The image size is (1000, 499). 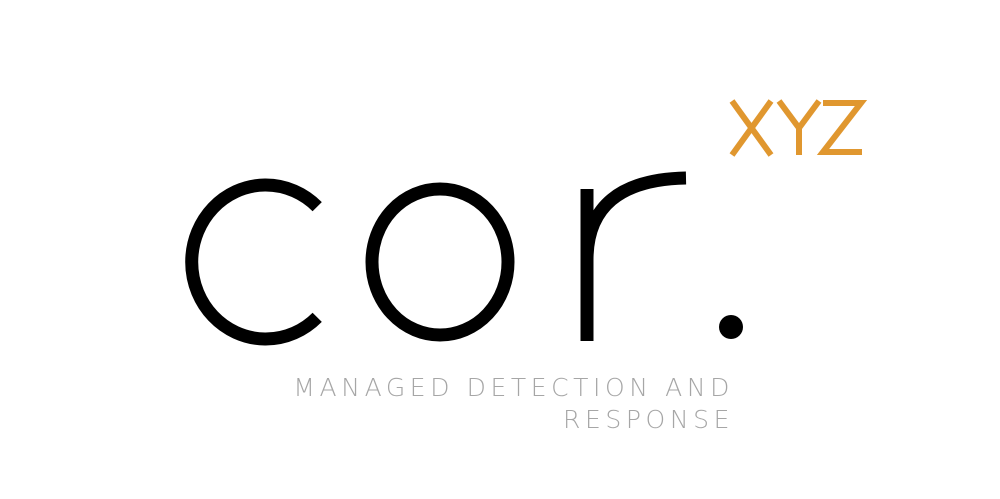 I want to click on tagline-line-1: MANAGED DETECTION AND, so click(x=513, y=387).